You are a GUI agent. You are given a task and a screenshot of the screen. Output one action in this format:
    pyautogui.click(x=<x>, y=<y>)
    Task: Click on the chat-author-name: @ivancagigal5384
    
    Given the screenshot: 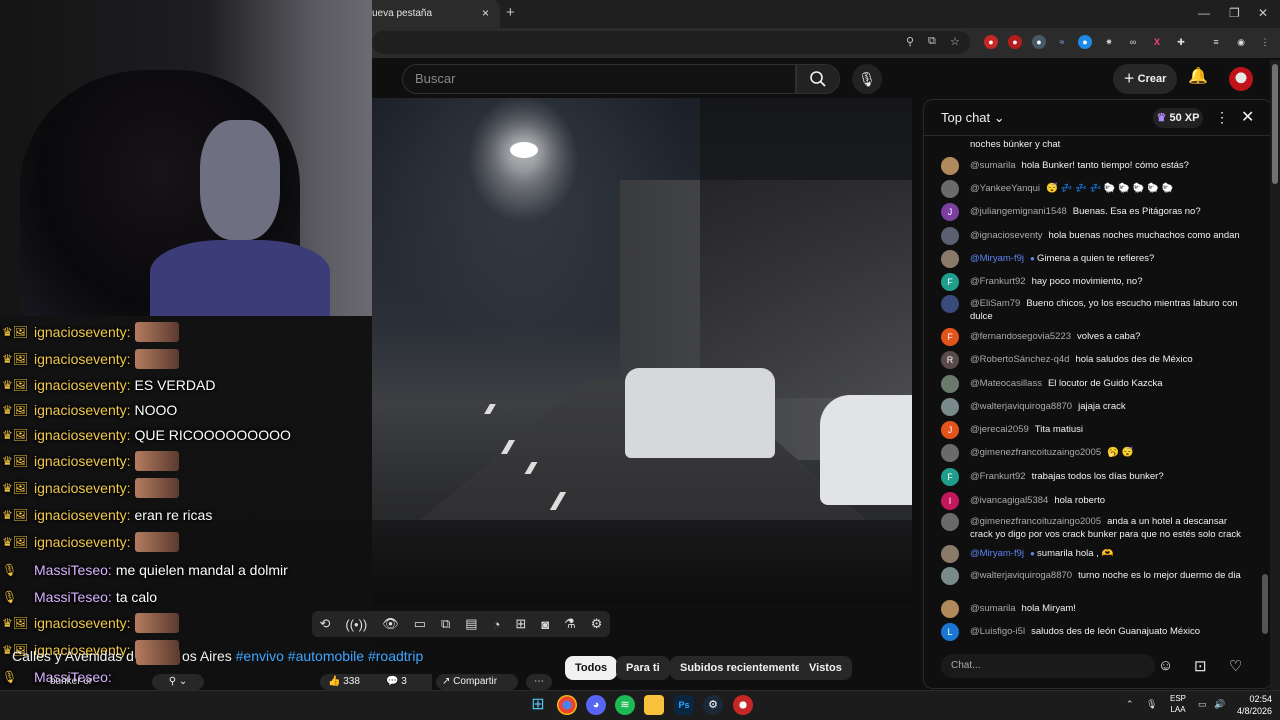 What is the action you would take?
    pyautogui.click(x=1009, y=500)
    